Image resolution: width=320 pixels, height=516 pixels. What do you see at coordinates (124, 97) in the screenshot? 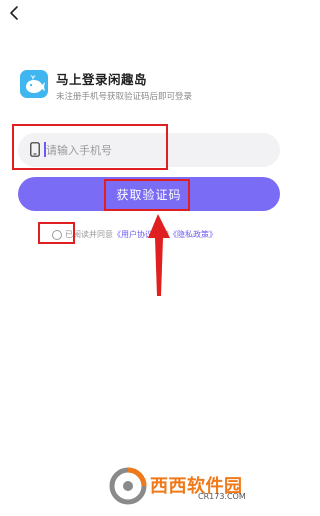
I see `page-subtitle: 未注册手机号获取验证码后即可登录` at bounding box center [124, 97].